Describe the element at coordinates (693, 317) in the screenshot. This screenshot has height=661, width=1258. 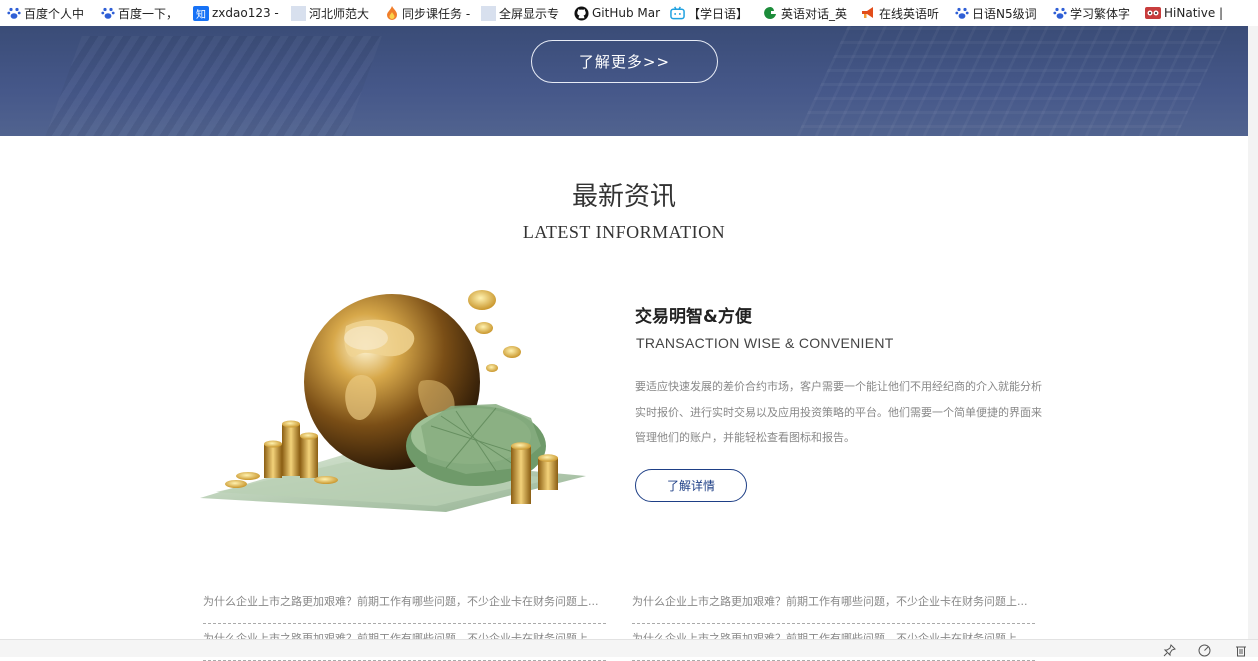
I see `article-title: 交易明智&方便` at that location.